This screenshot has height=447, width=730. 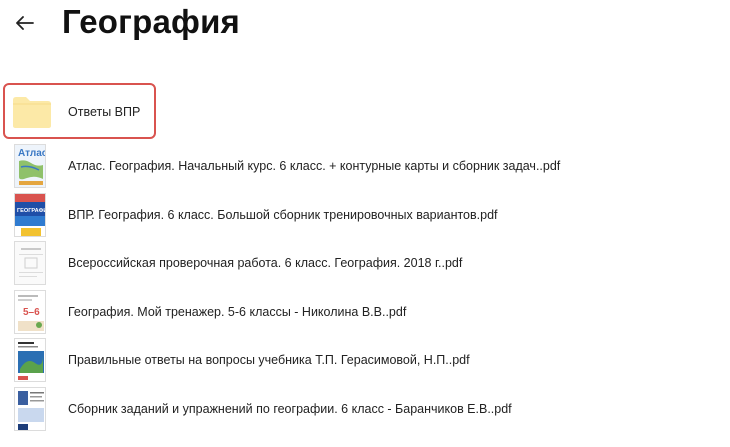 What do you see at coordinates (104, 112) in the screenshot?
I see `list-item-label: Ответы ВПР` at bounding box center [104, 112].